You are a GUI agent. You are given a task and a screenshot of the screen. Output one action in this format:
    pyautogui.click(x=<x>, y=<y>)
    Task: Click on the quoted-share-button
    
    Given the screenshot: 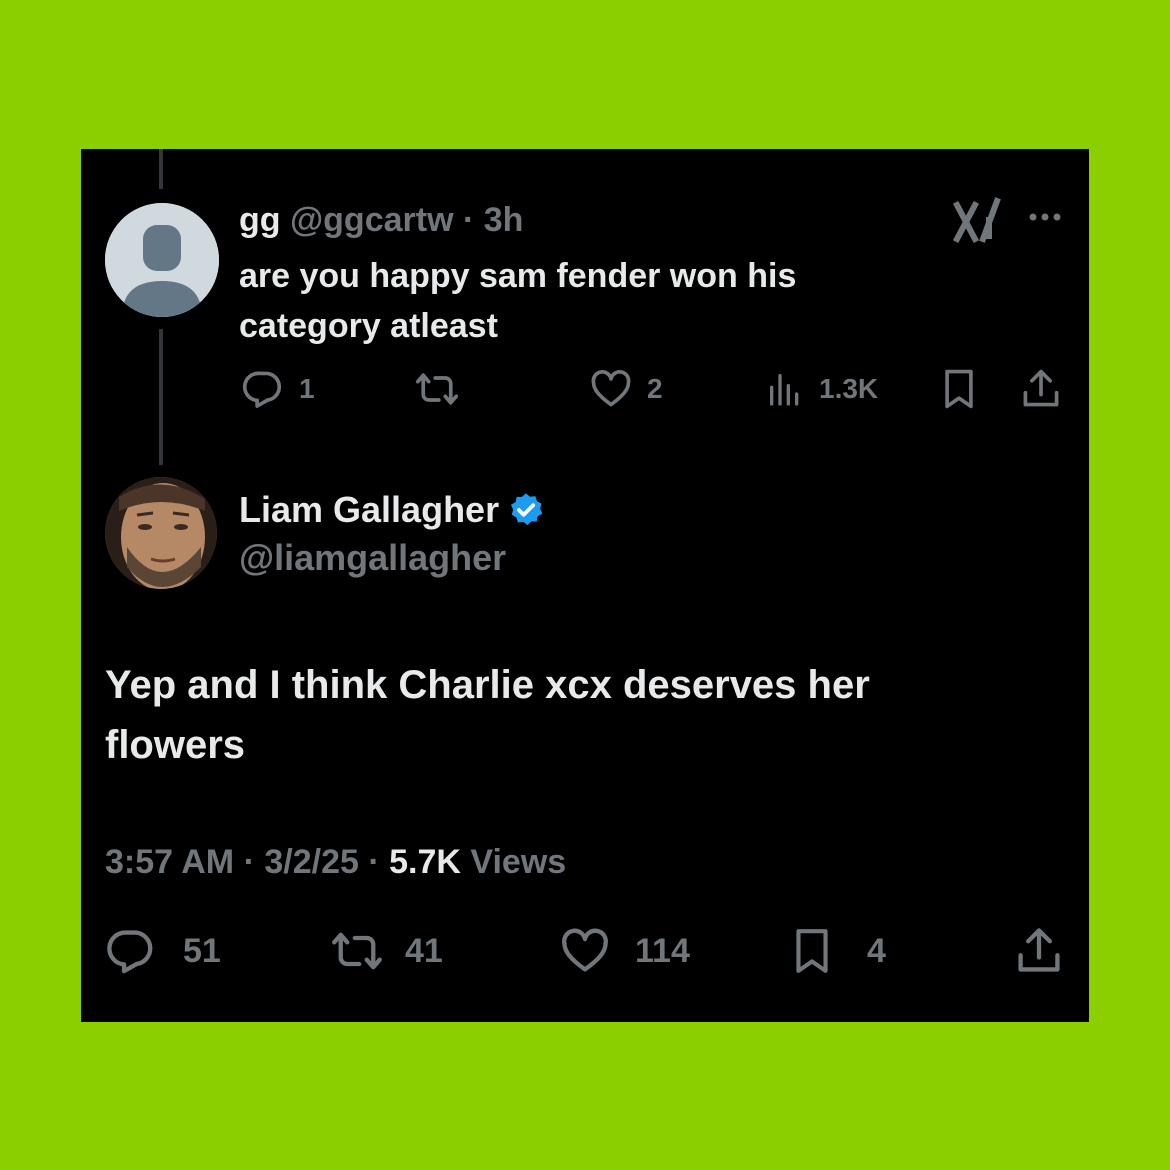 What is the action you would take?
    pyautogui.click(x=1041, y=389)
    